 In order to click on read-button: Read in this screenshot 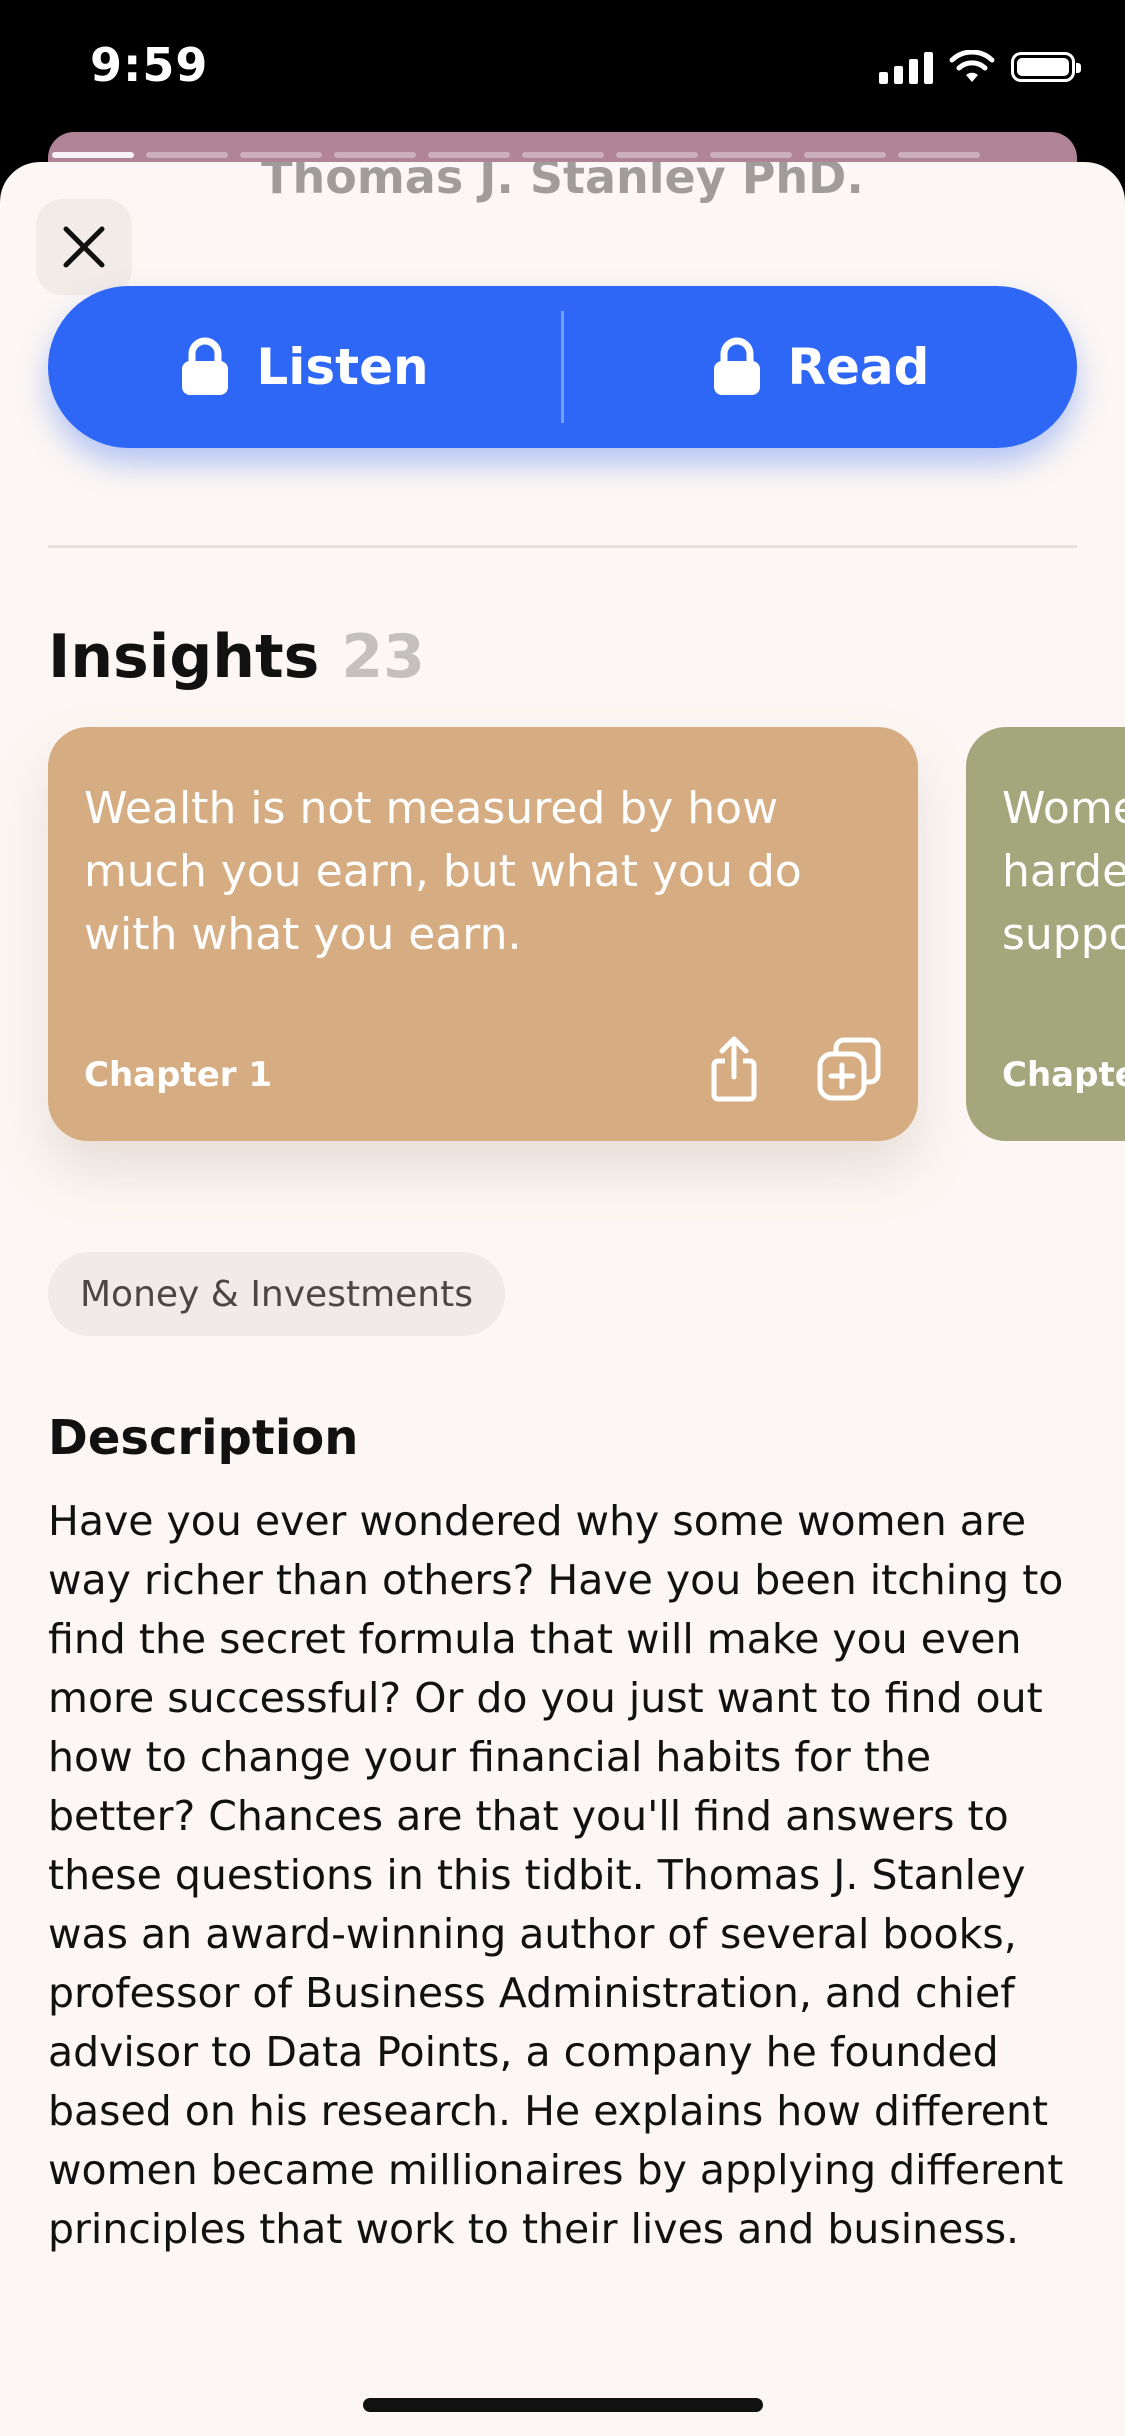, I will do `click(820, 367)`.